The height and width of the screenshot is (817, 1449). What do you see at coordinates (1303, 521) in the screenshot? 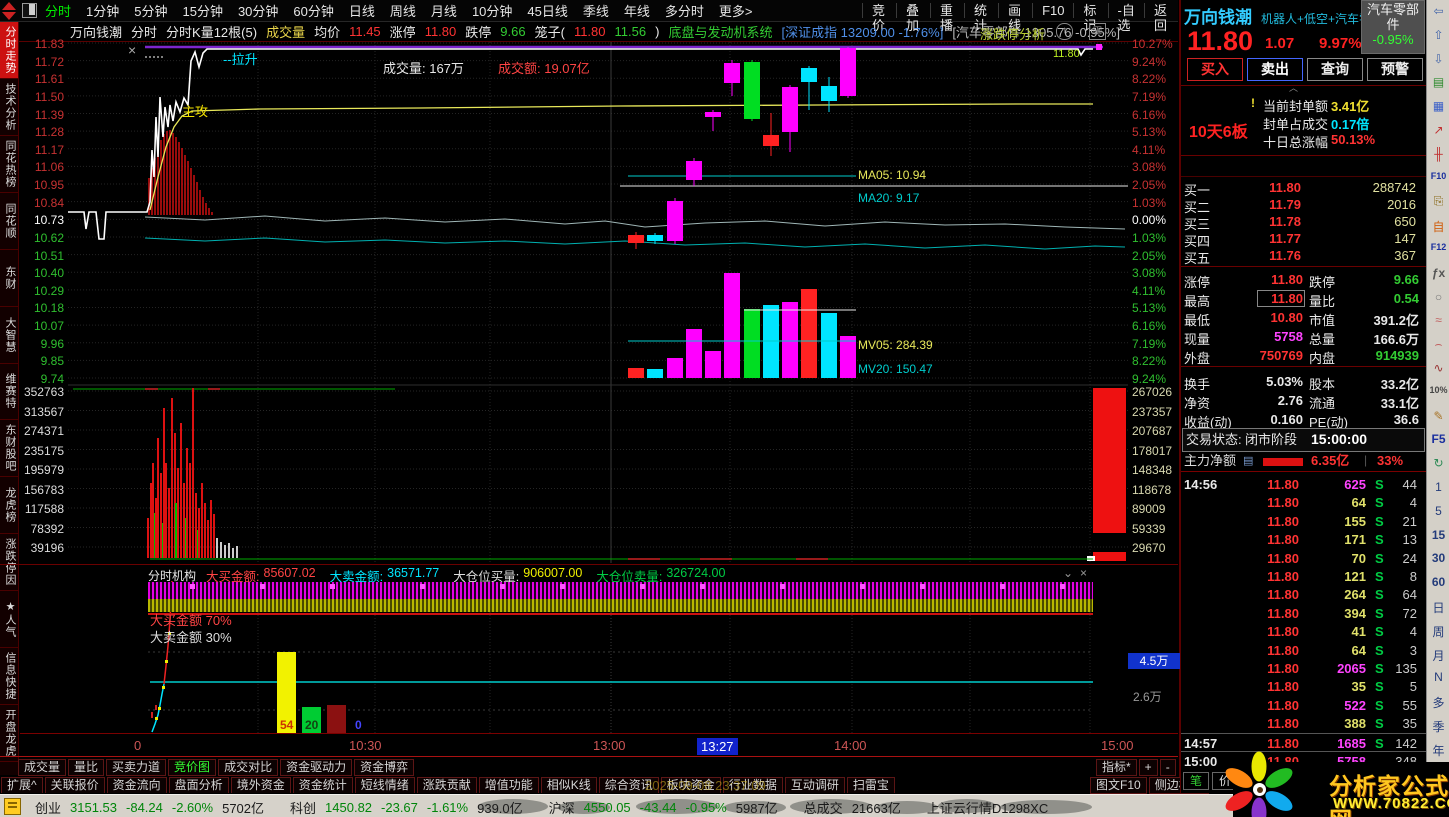
I see `transaction-row: 11.80 155 S 21` at bounding box center [1303, 521].